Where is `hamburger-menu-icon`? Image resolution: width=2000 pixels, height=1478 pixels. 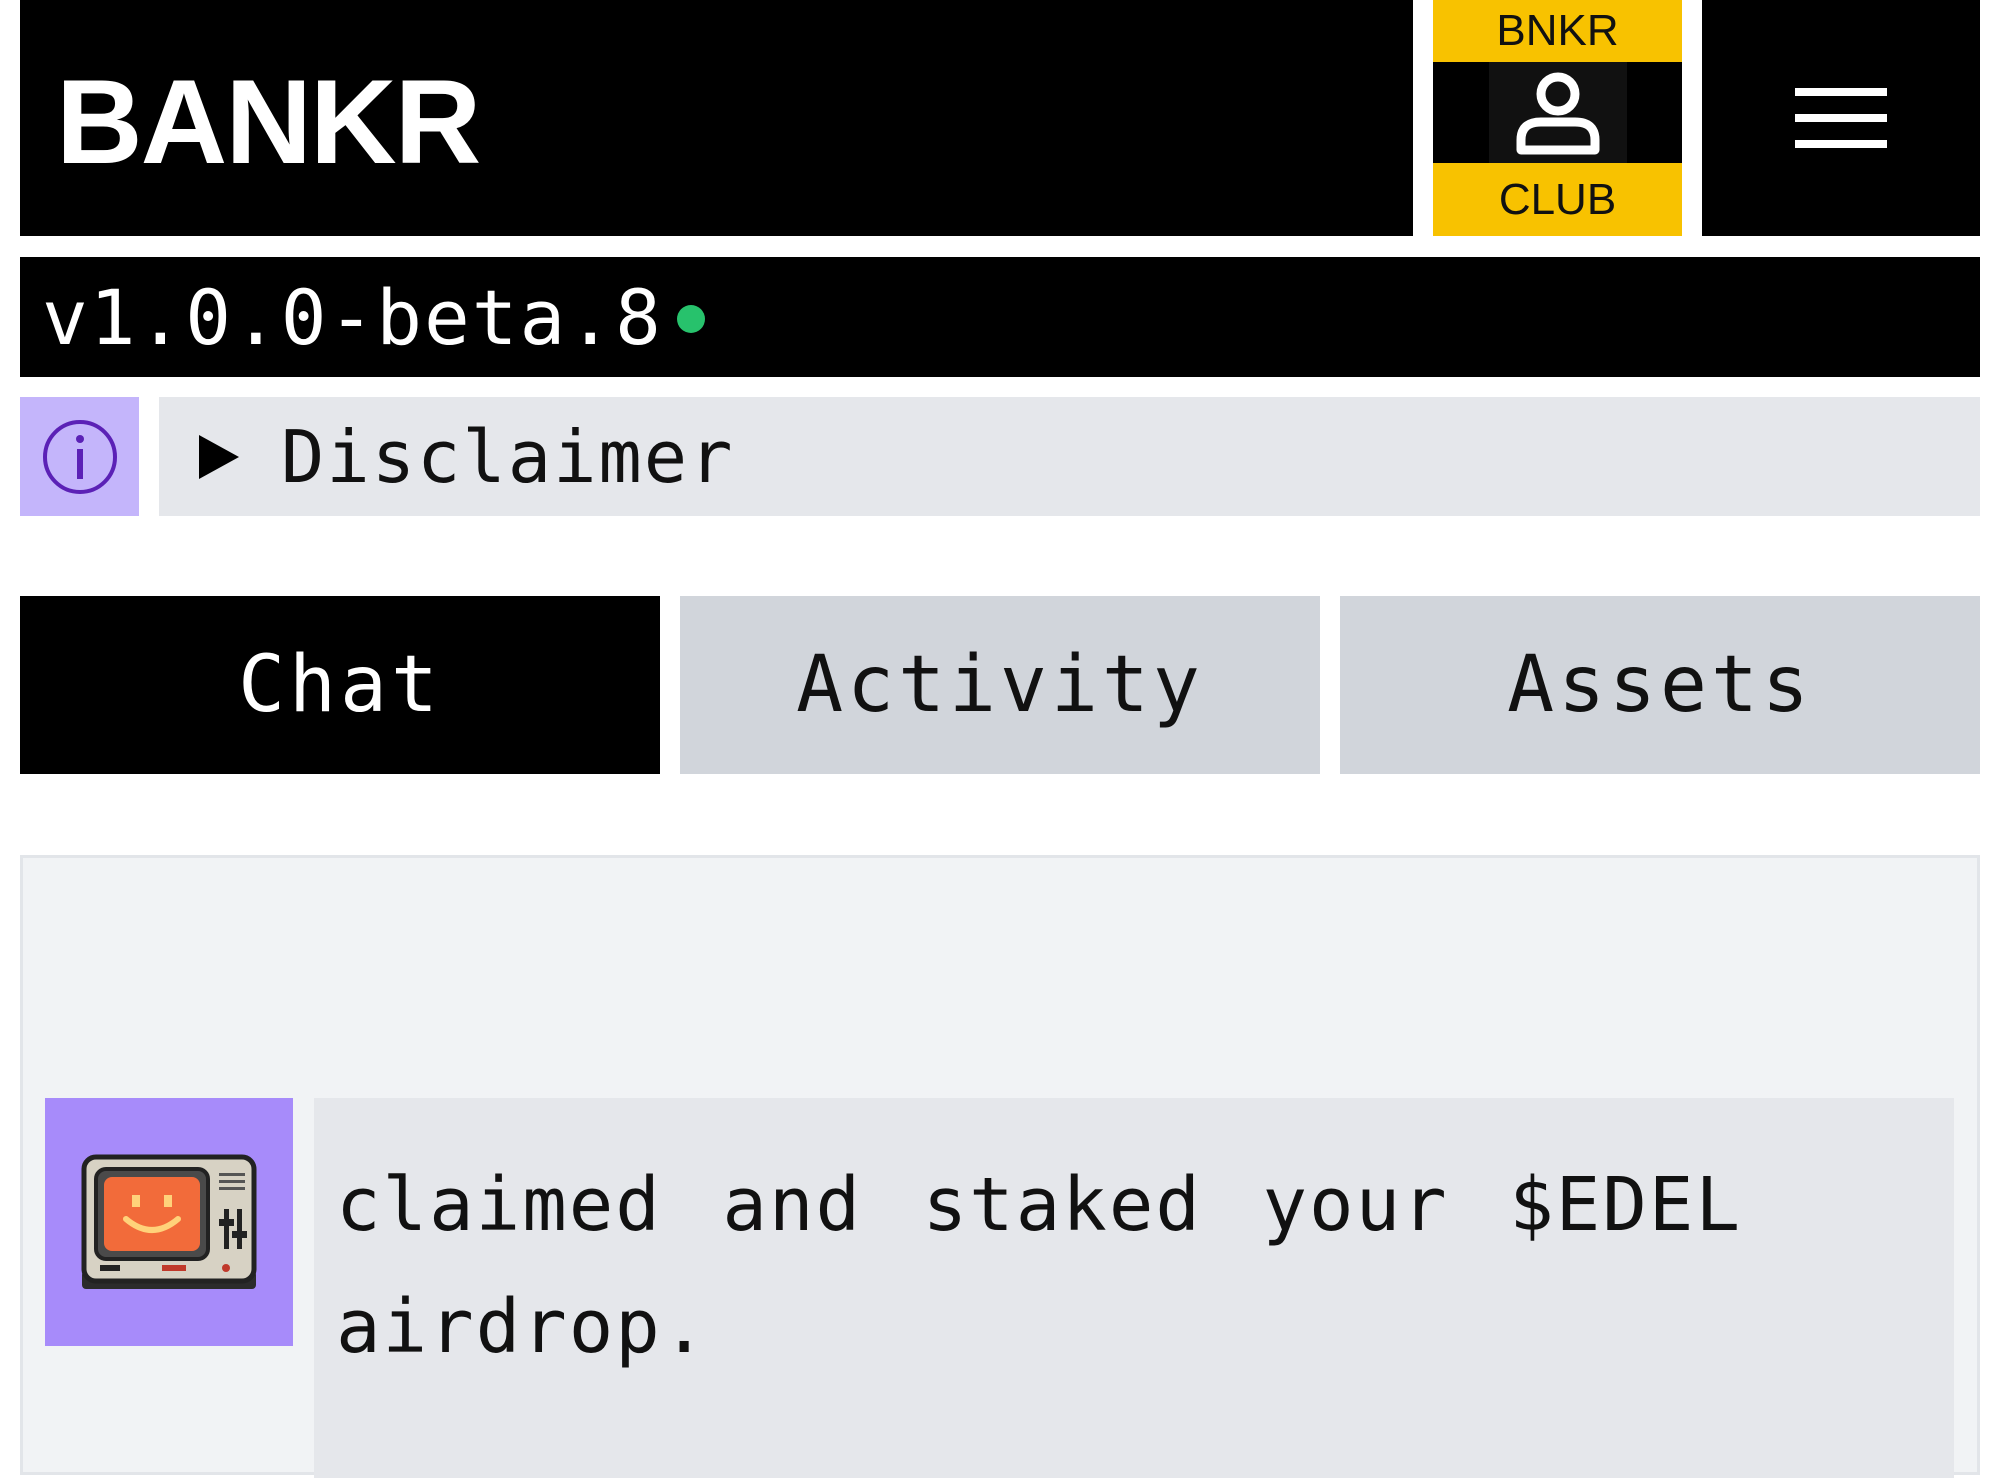 hamburger-menu-icon is located at coordinates (1841, 118).